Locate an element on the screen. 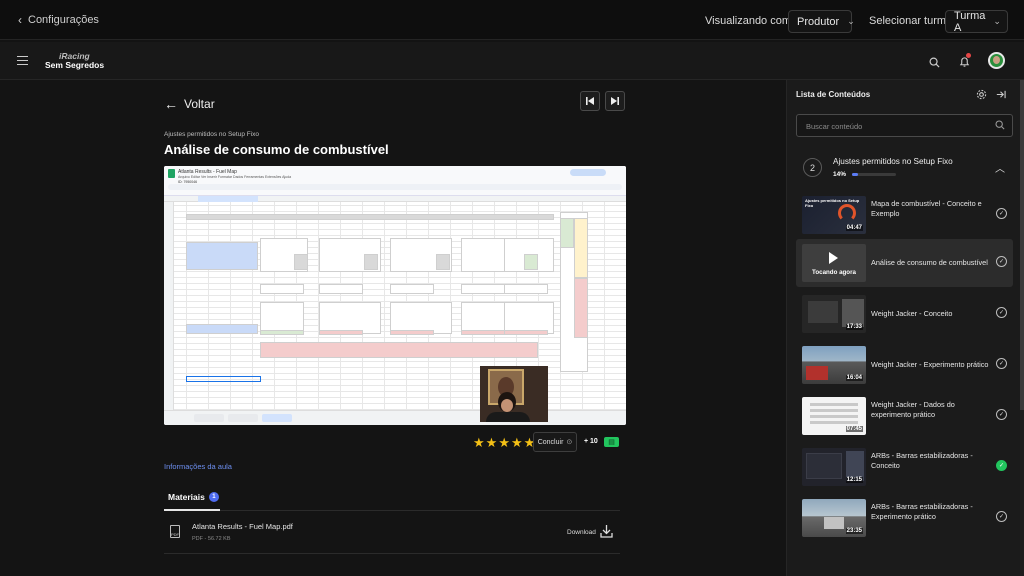 This screenshot has height=576, width=1024. back-button: ← Voltar is located at coordinates (189, 104).